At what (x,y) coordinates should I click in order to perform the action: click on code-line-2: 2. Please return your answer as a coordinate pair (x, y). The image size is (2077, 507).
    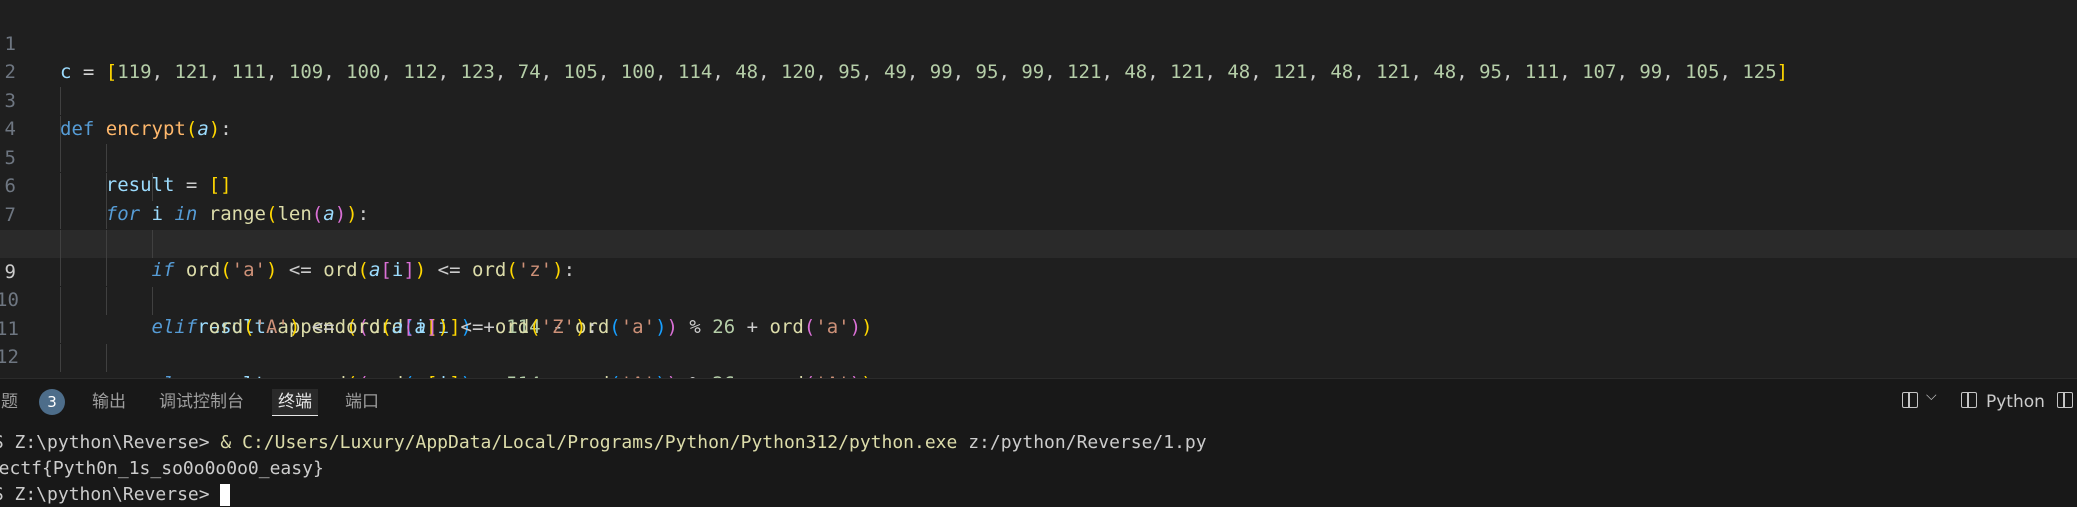
    Looking at the image, I should click on (1038, 56).